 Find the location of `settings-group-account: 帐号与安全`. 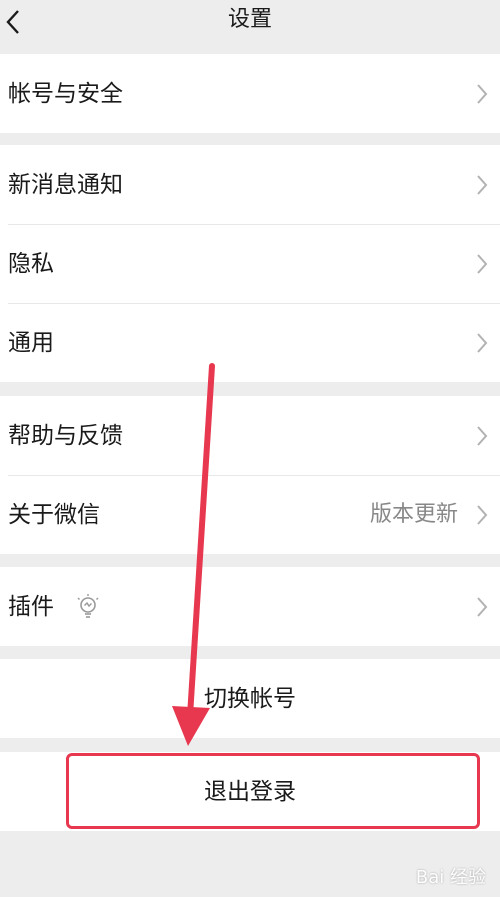

settings-group-account: 帐号与安全 is located at coordinates (250, 93).